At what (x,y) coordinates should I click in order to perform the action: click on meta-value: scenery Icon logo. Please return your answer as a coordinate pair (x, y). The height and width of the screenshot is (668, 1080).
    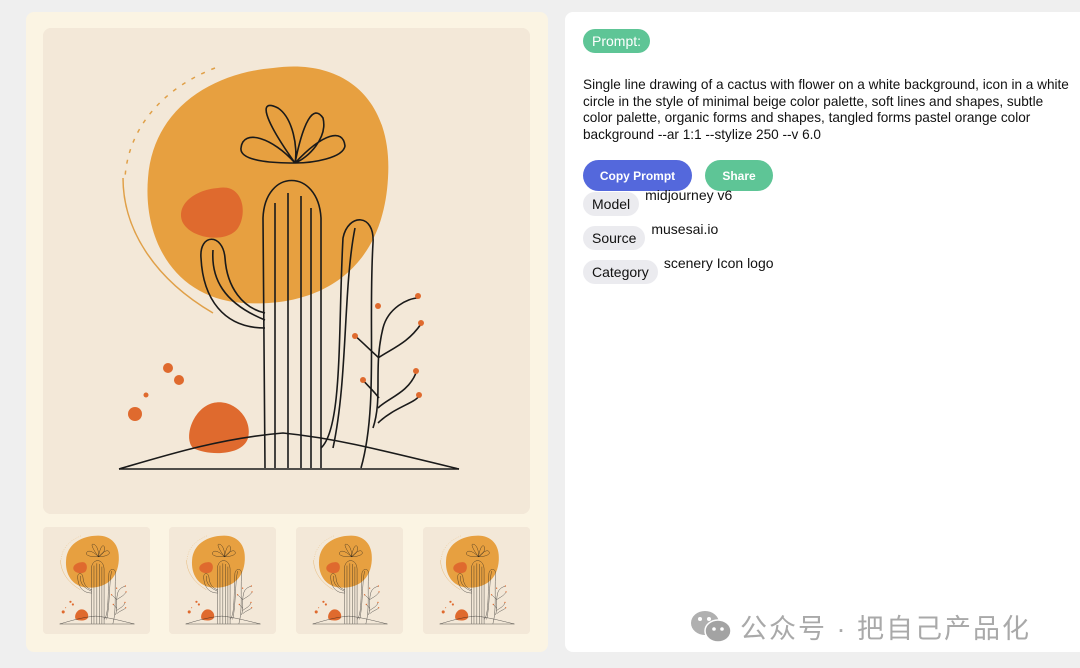
    Looking at the image, I should click on (718, 263).